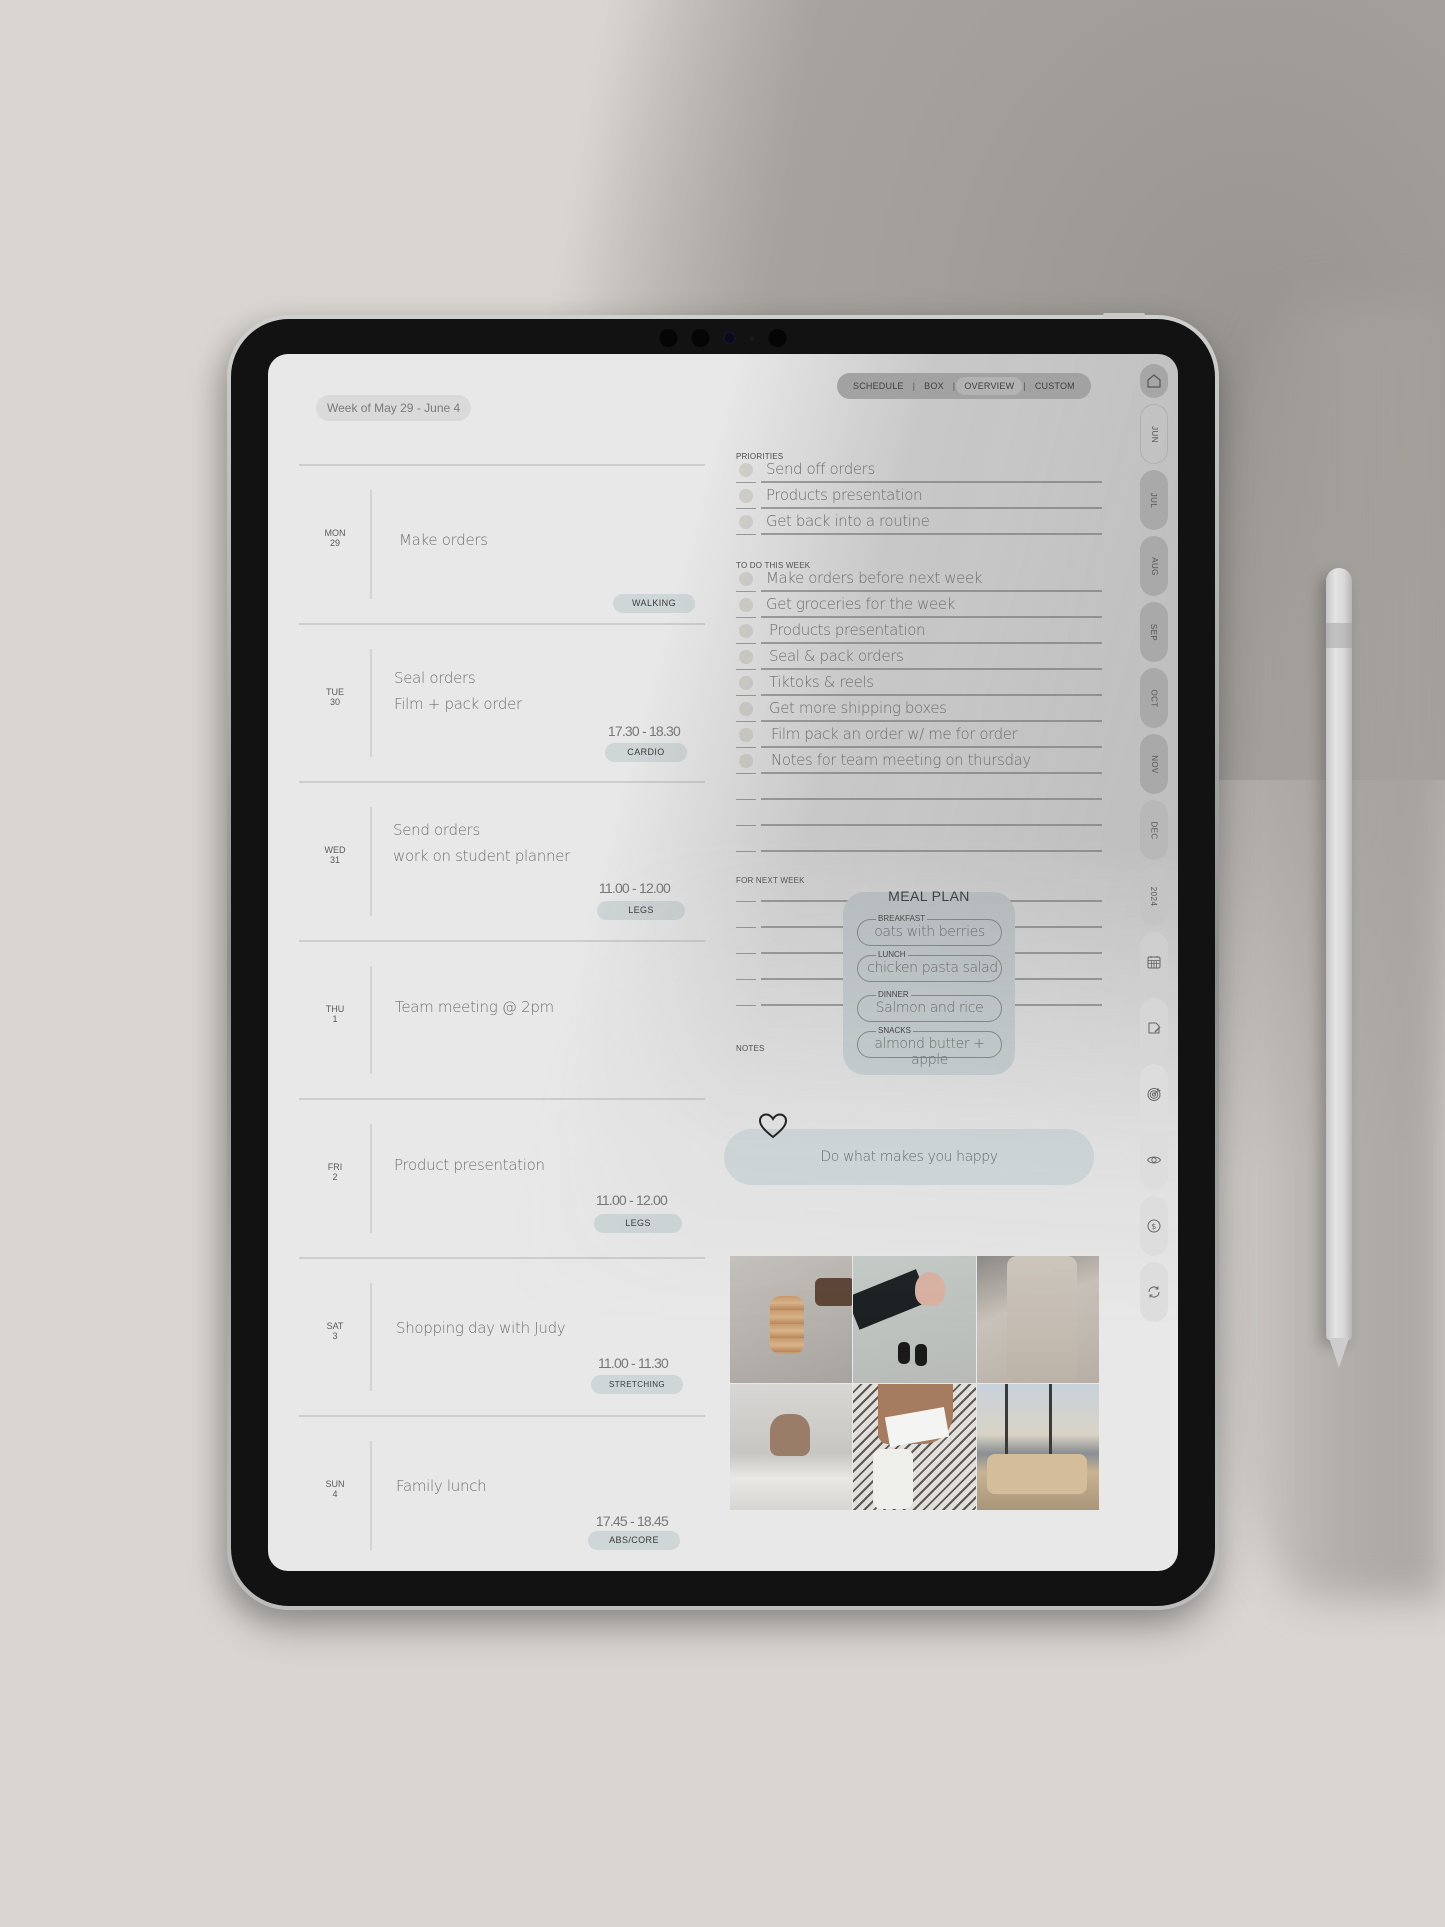  I want to click on day-date: 4, so click(335, 1494).